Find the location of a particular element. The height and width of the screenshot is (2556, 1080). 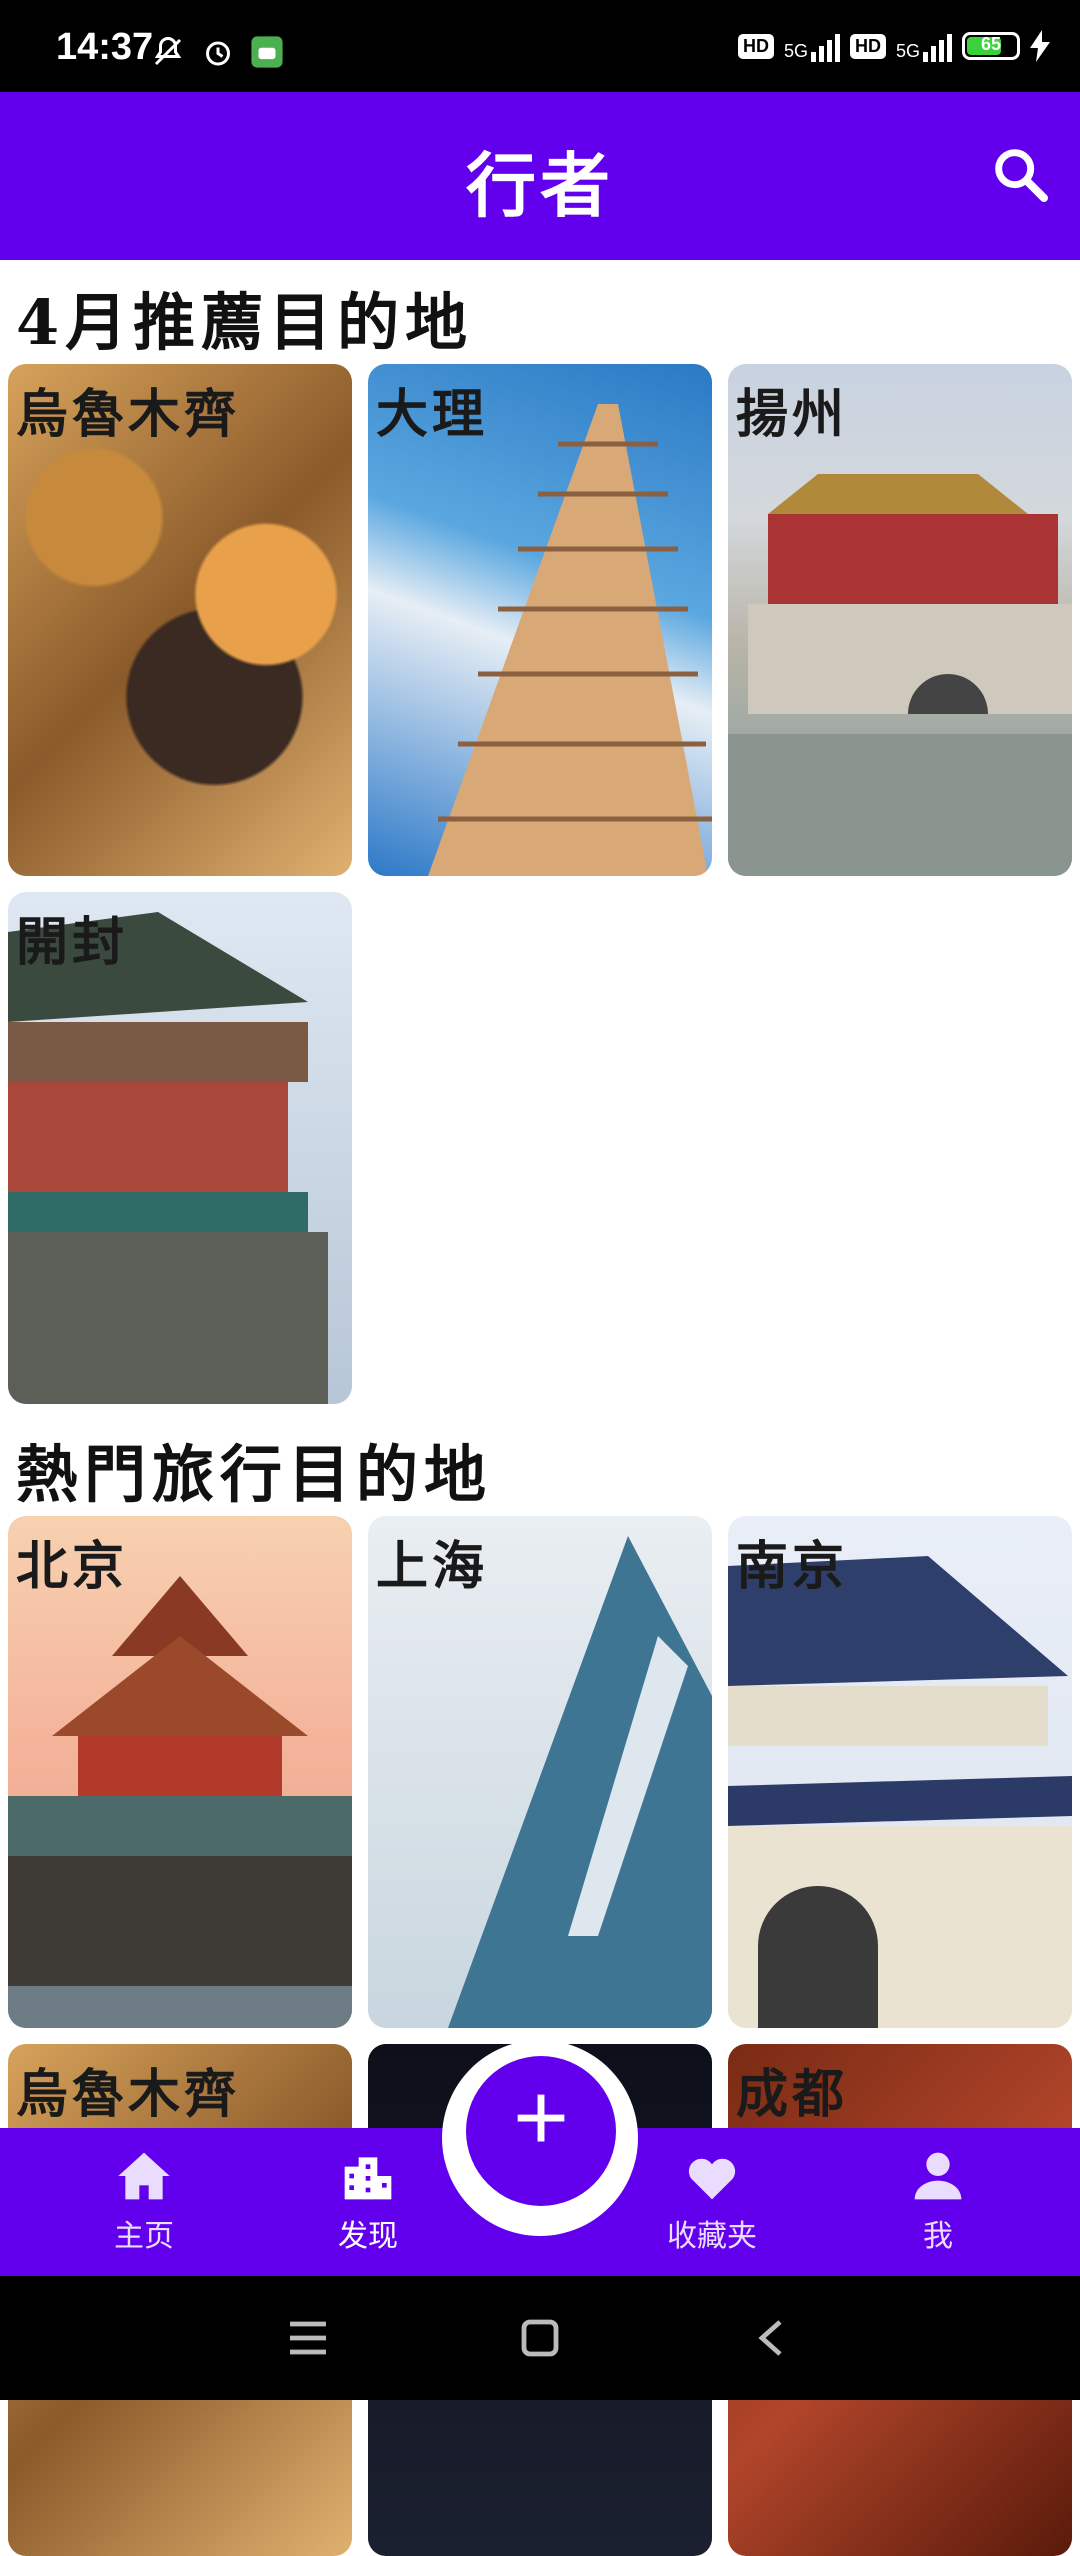

charging-icon is located at coordinates (1040, 46).